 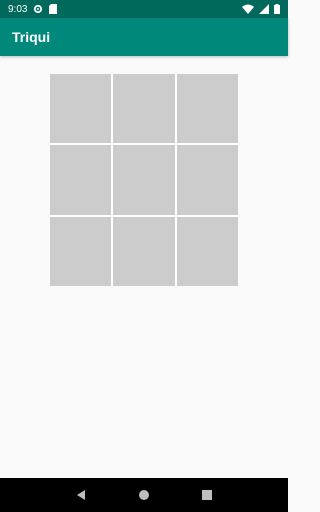 I want to click on app-bar: Triqui, so click(x=144, y=37).